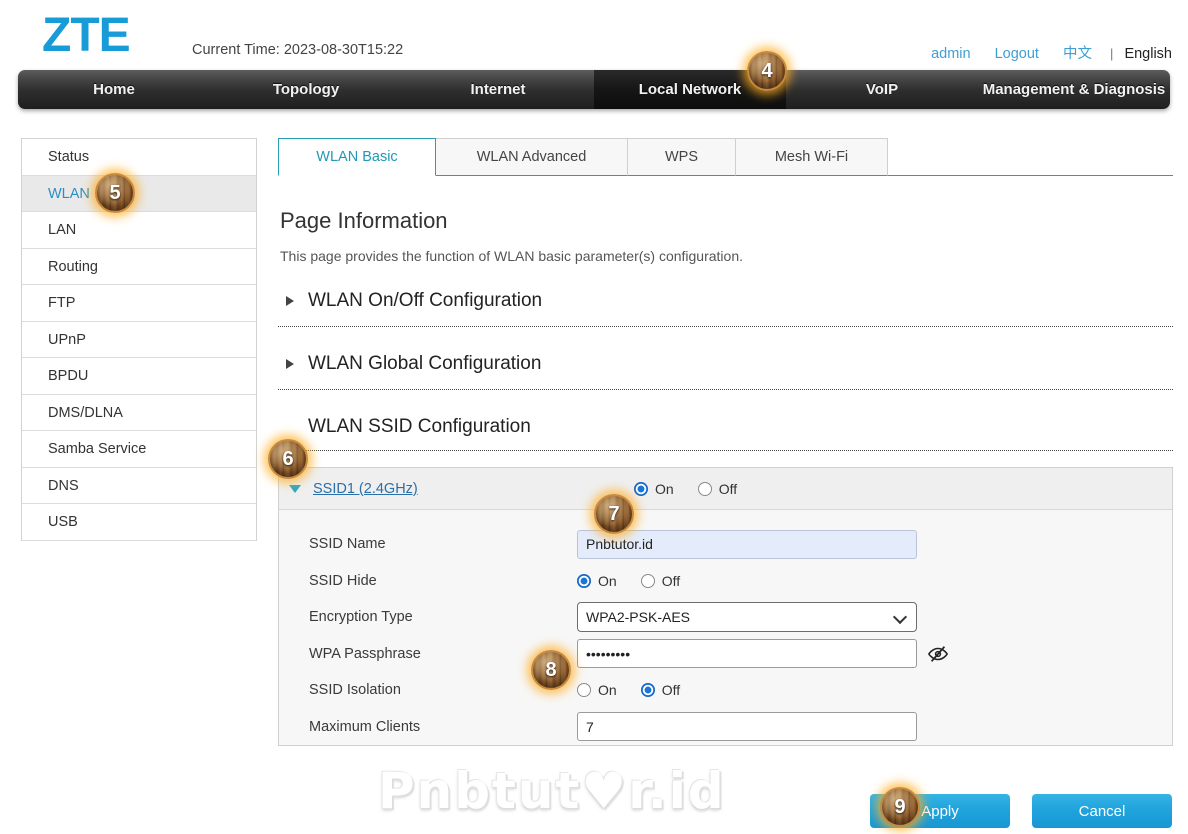 The width and height of the screenshot is (1188, 834). I want to click on encryption-type-label: Encryption Type, so click(361, 617).